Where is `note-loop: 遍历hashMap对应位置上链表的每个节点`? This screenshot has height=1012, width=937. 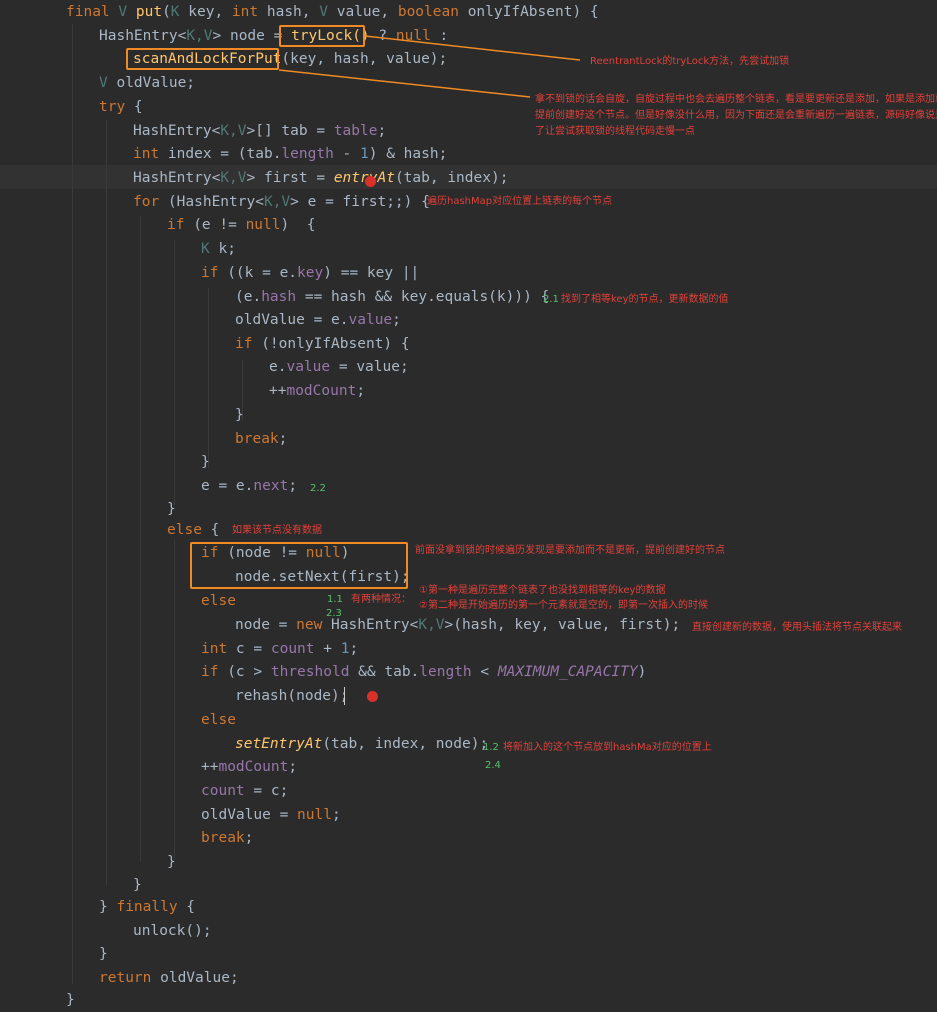
note-loop: 遍历hashMap对应位置上链表的每个节点 is located at coordinates (520, 201).